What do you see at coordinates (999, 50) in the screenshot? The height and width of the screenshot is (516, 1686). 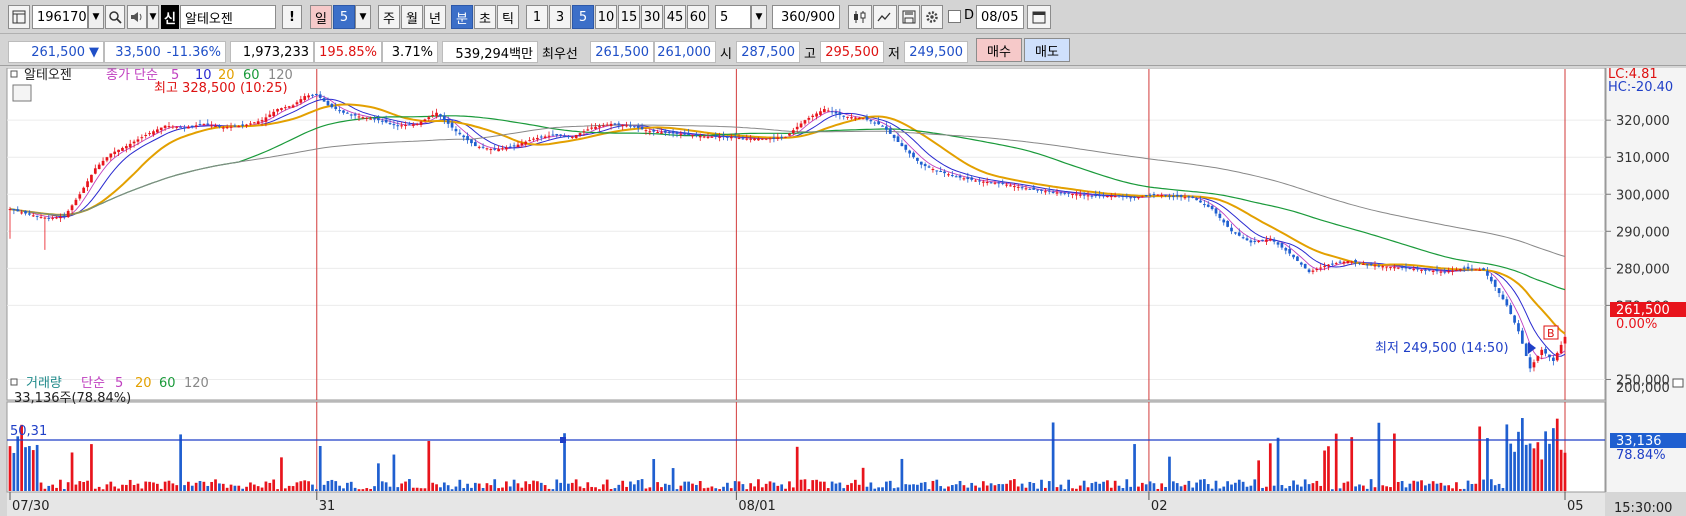 I see `buy-button: 매수` at bounding box center [999, 50].